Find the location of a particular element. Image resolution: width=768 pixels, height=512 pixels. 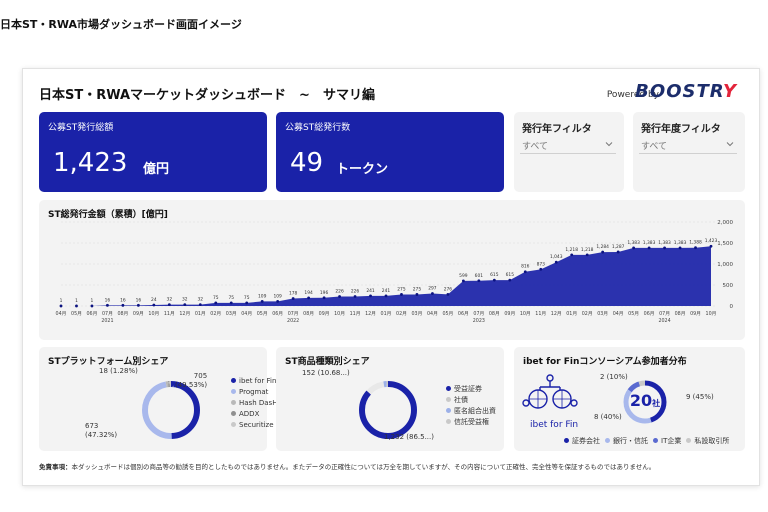

fiscal-year-filter: 発行年度フィルタ すべて is located at coordinates (689, 152).